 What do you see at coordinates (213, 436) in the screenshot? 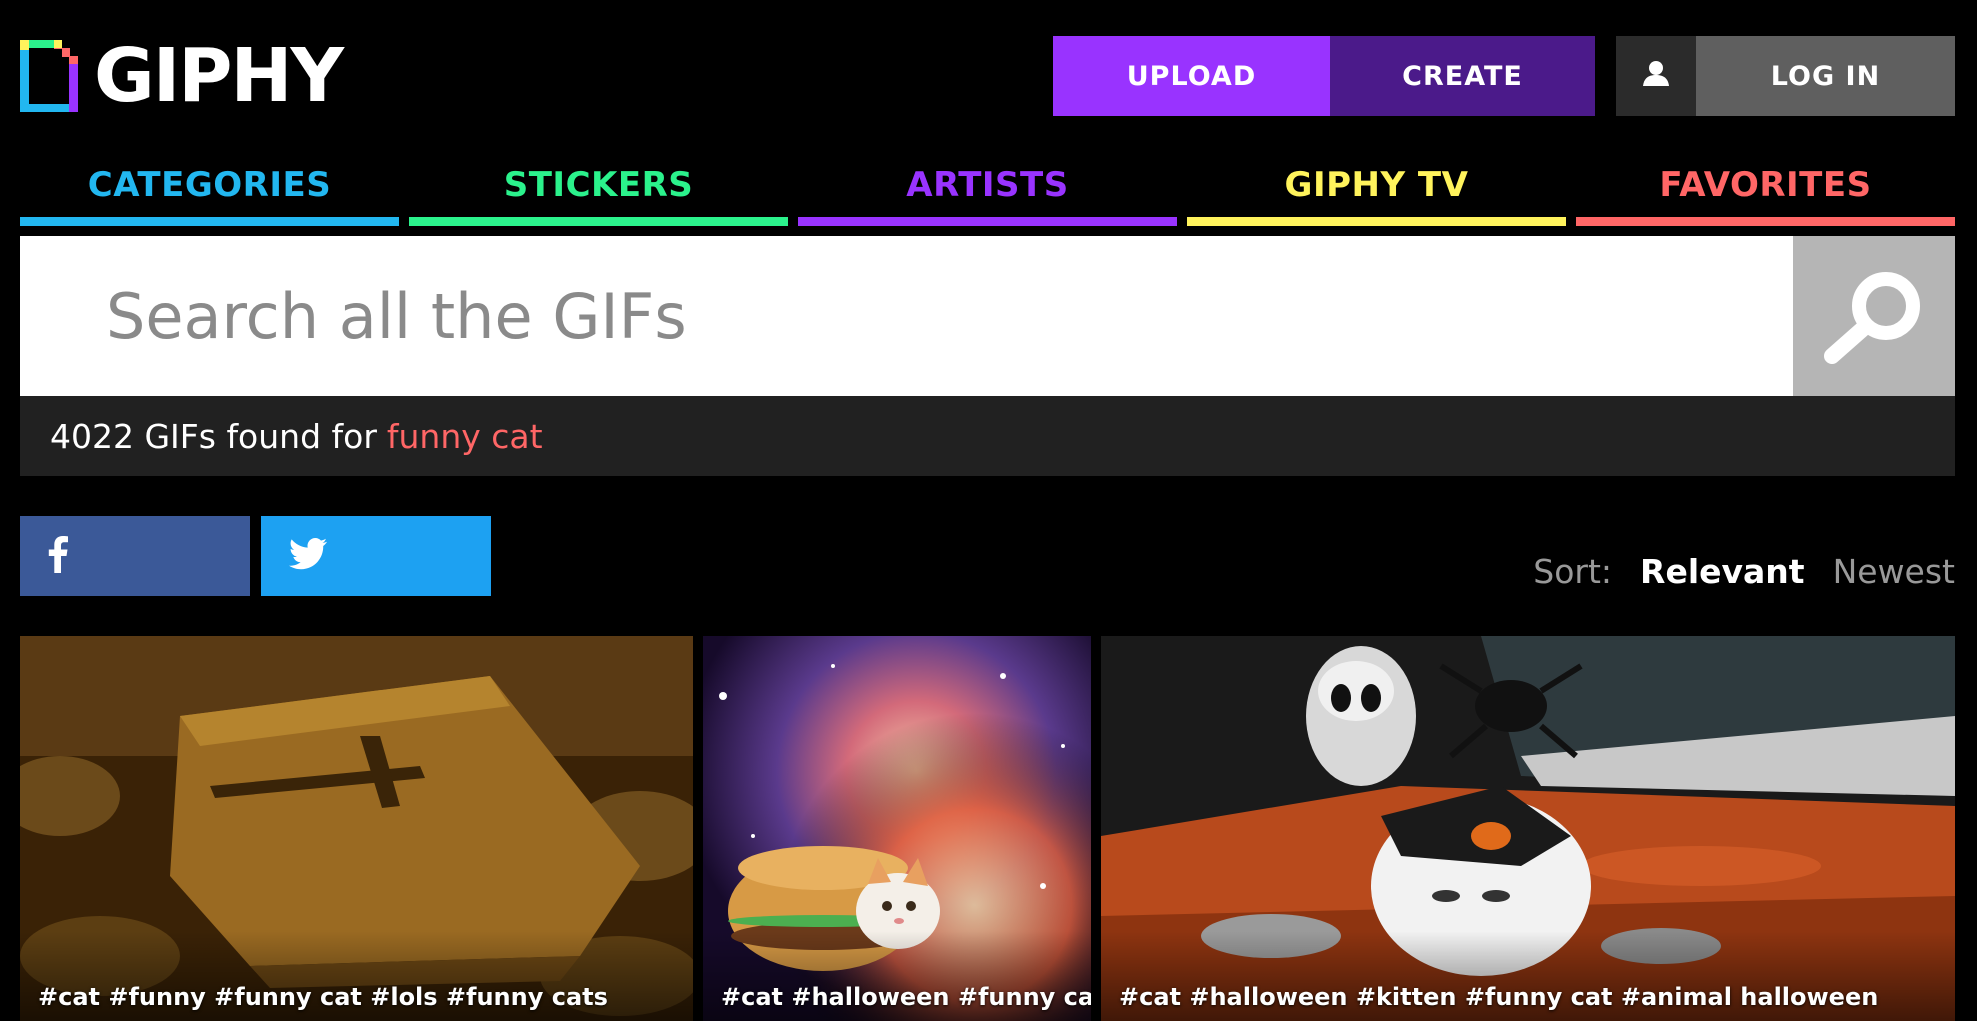
I see `results-count: 4022 GIFs found for` at bounding box center [213, 436].